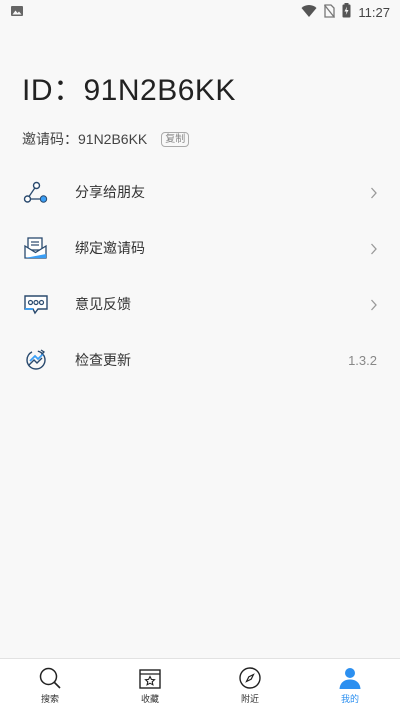 Image resolution: width=400 pixels, height=711 pixels. What do you see at coordinates (36, 192) in the screenshot?
I see `share-icon` at bounding box center [36, 192].